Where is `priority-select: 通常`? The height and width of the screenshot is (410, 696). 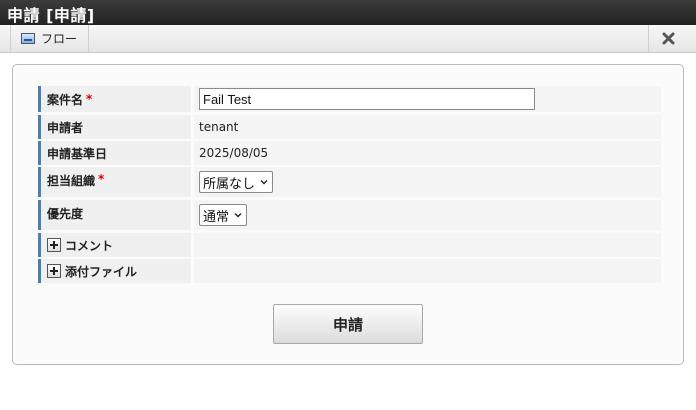 priority-select: 通常 is located at coordinates (223, 215).